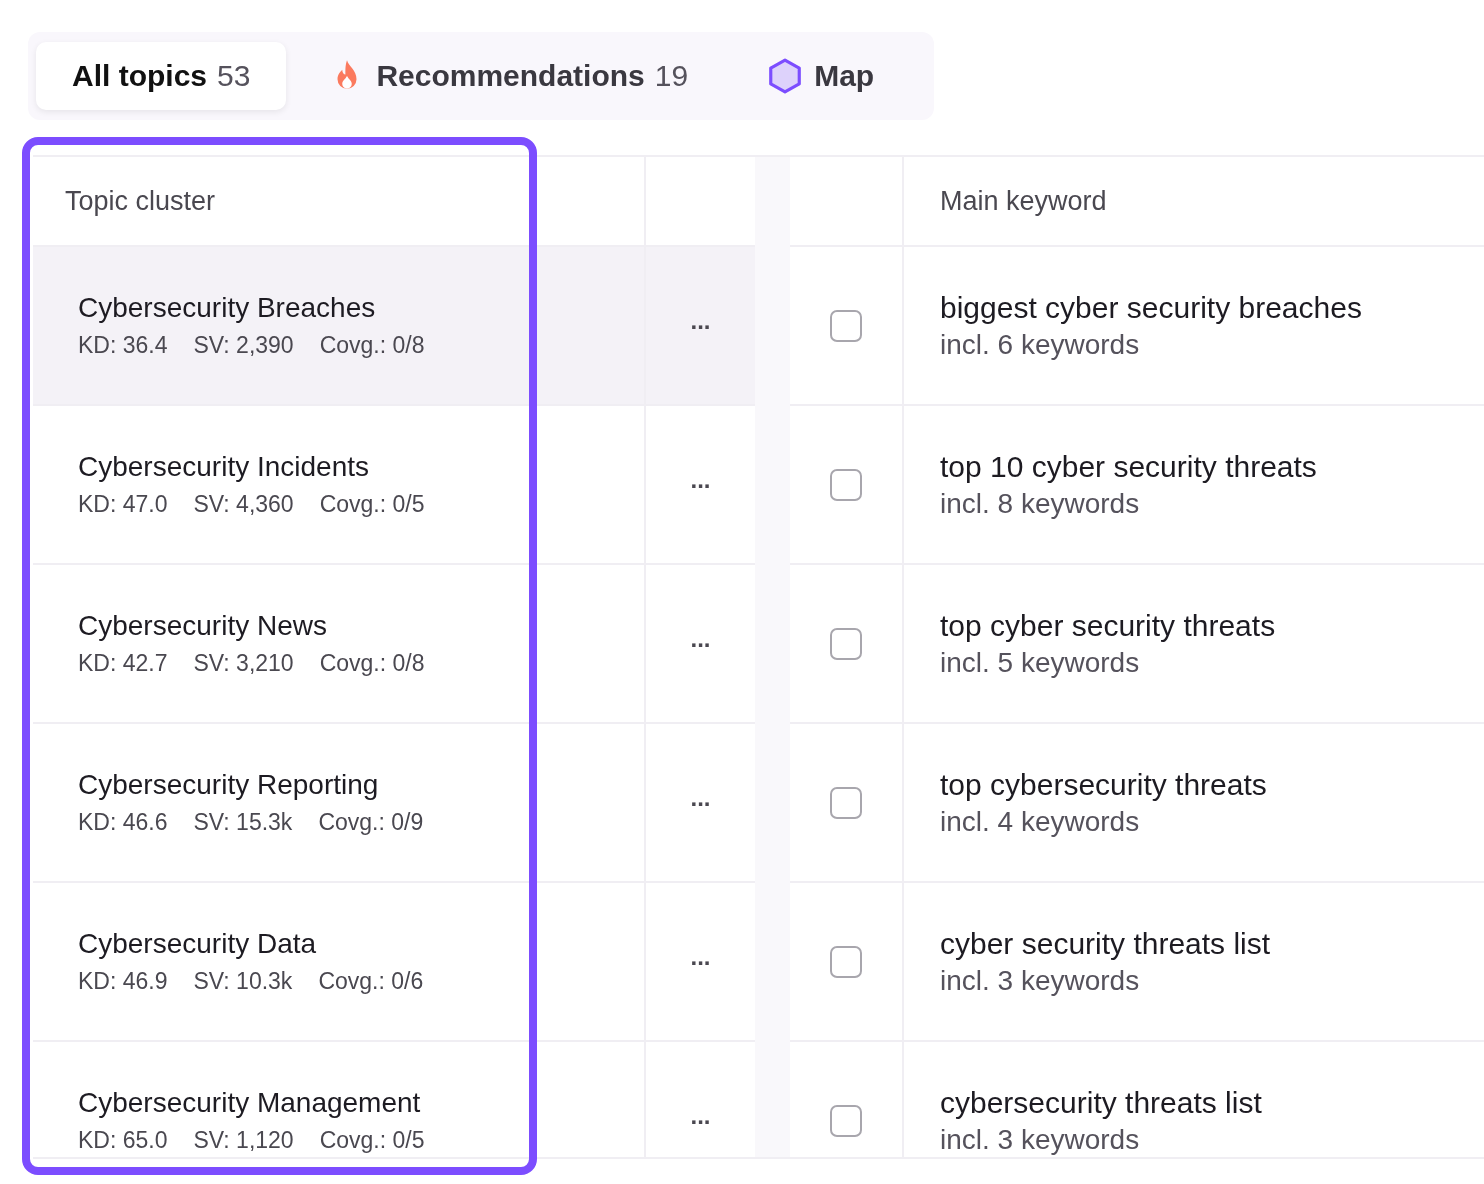 The height and width of the screenshot is (1184, 1484). Describe the element at coordinates (123, 822) in the screenshot. I see `topic-stat: KD: 46.6` at that location.